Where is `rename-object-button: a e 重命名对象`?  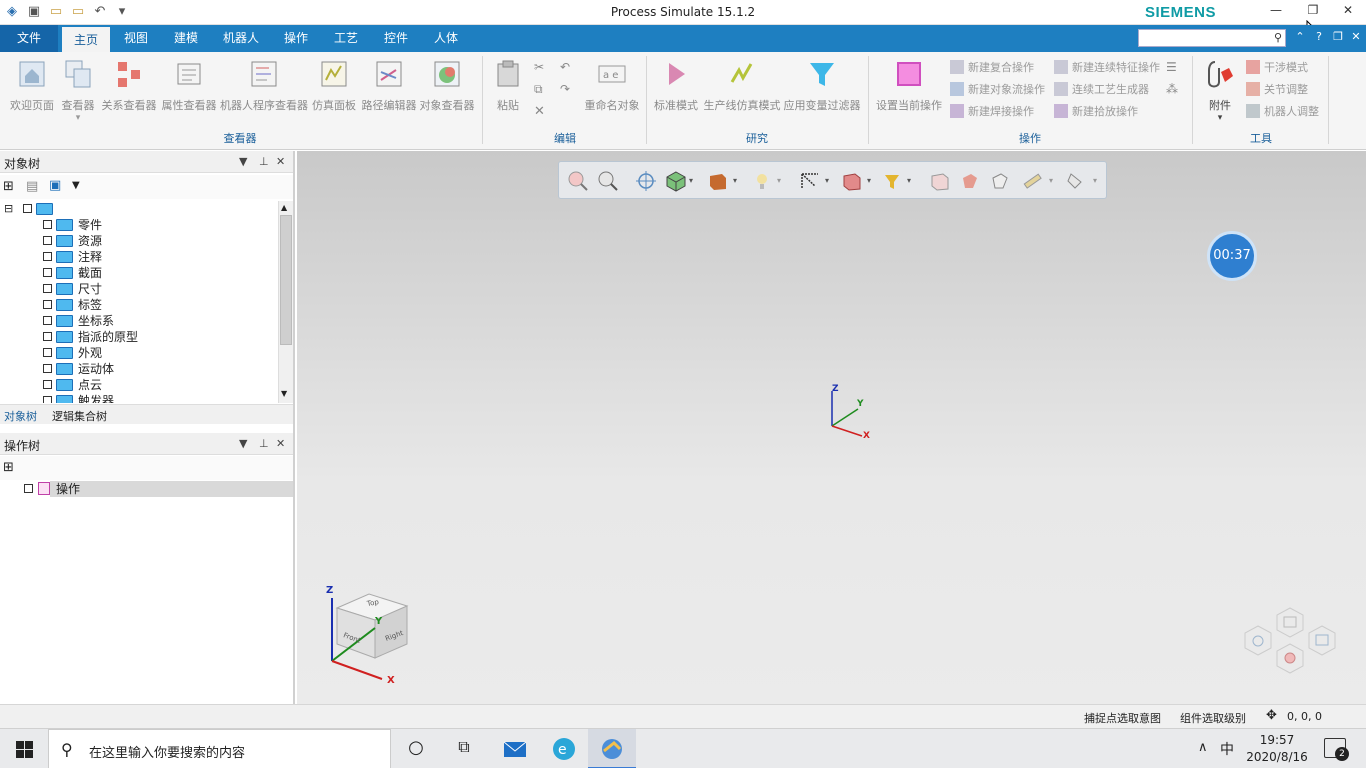 rename-object-button: a e 重命名对象 is located at coordinates (612, 85).